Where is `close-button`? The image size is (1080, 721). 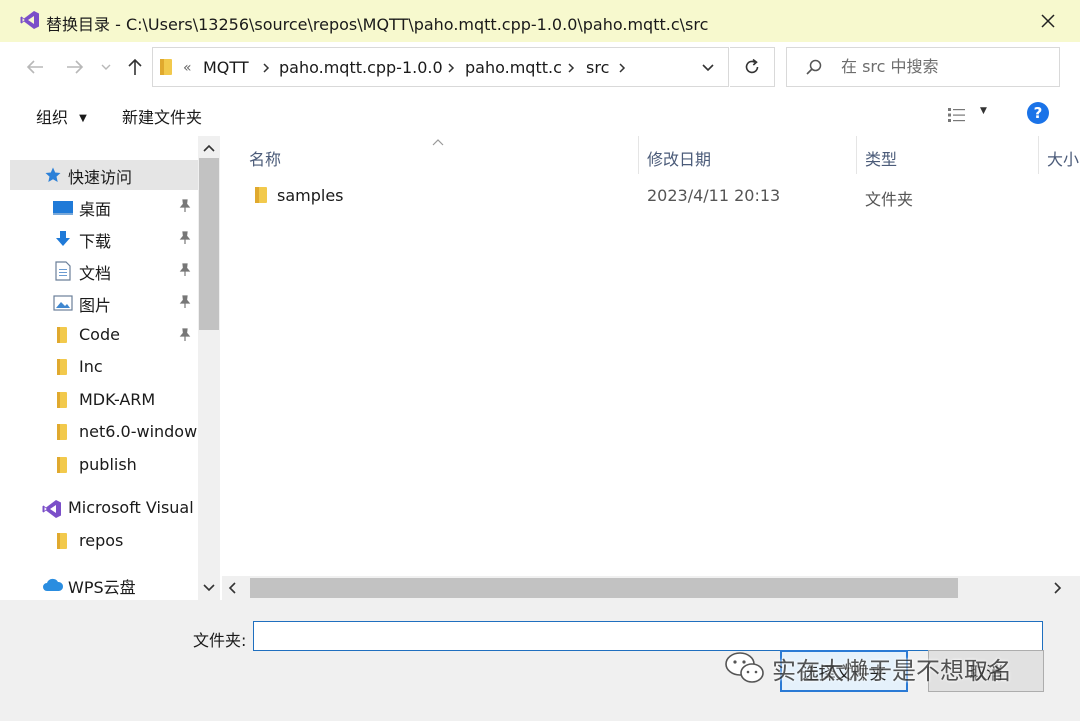 close-button is located at coordinates (1048, 21).